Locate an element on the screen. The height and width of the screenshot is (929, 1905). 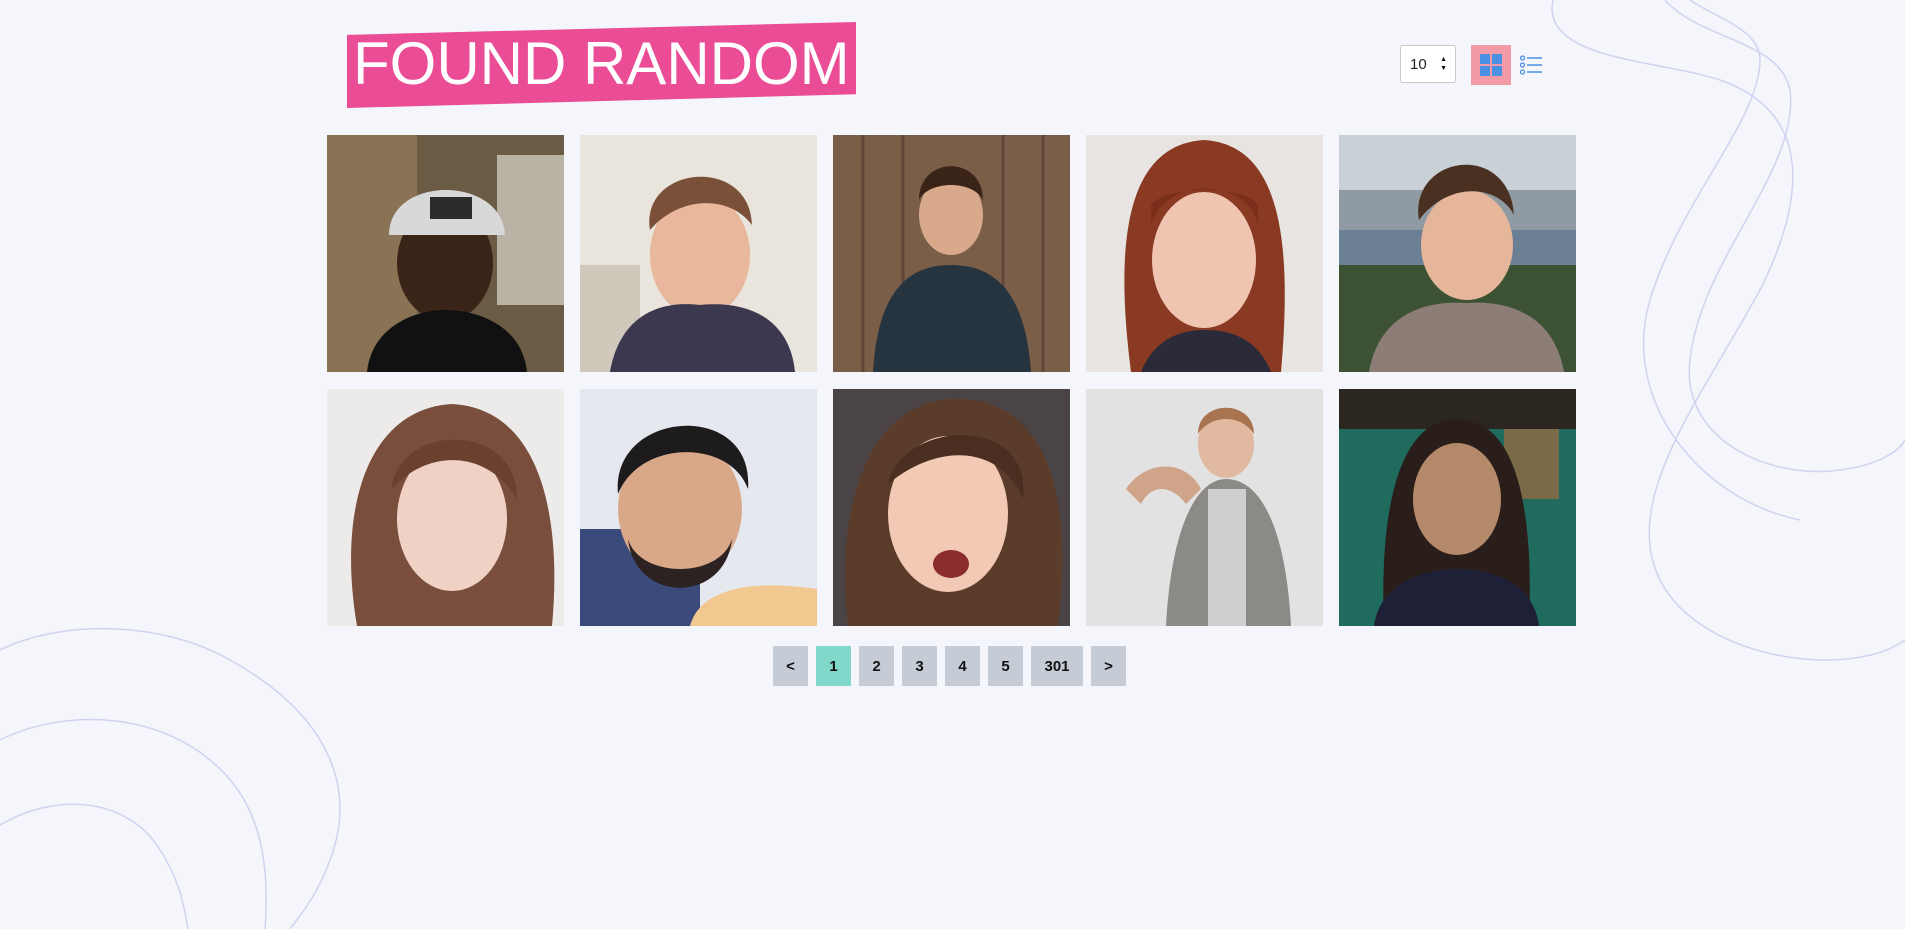
next-page-button: > is located at coordinates (1108, 666).